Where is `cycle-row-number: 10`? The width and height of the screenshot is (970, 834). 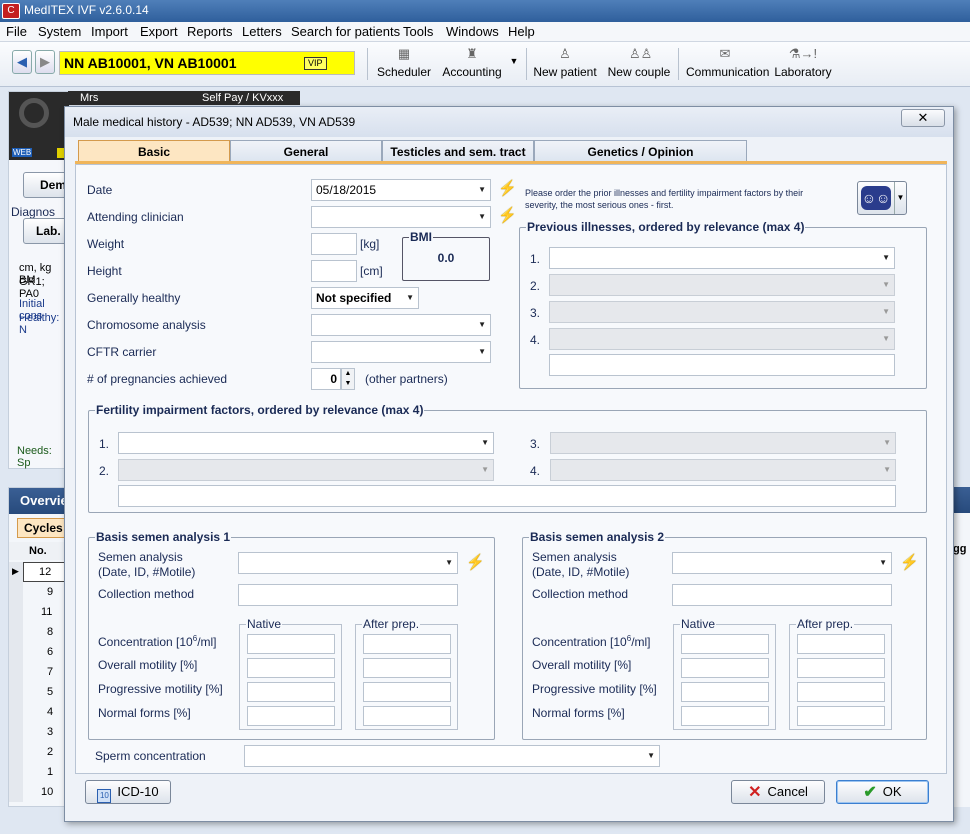 cycle-row-number: 10 is located at coordinates (47, 792).